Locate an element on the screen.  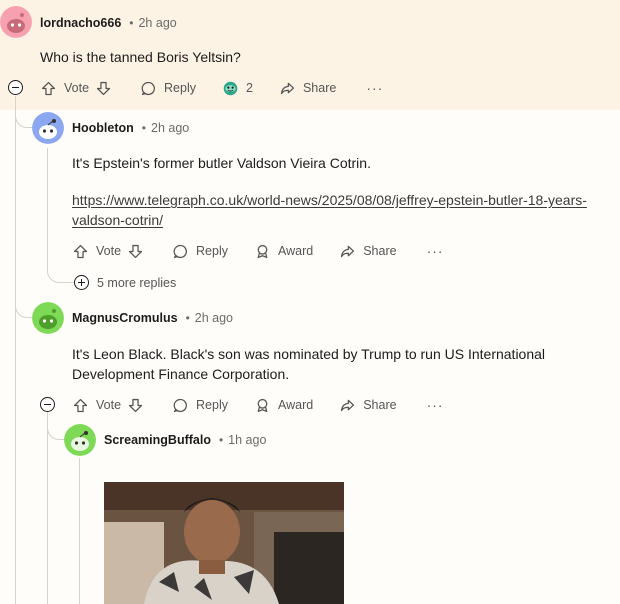
thread-line-hoobleton is located at coordinates (47, 210).